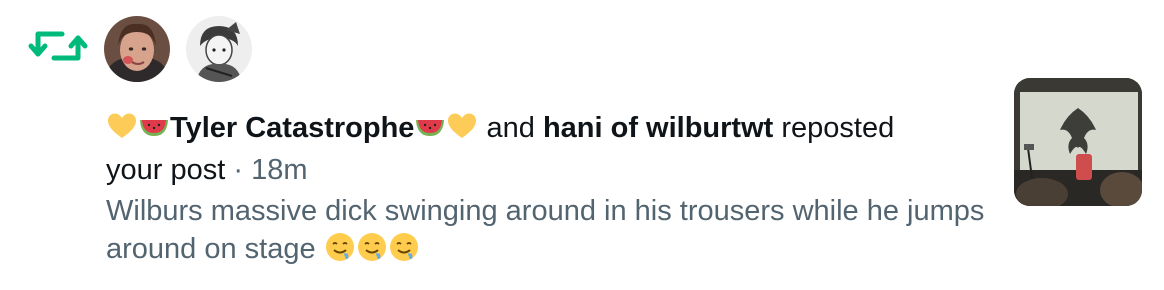 The image size is (1164, 290). What do you see at coordinates (658, 128) in the screenshot?
I see `user-name-hani: hani of wilburtwt` at bounding box center [658, 128].